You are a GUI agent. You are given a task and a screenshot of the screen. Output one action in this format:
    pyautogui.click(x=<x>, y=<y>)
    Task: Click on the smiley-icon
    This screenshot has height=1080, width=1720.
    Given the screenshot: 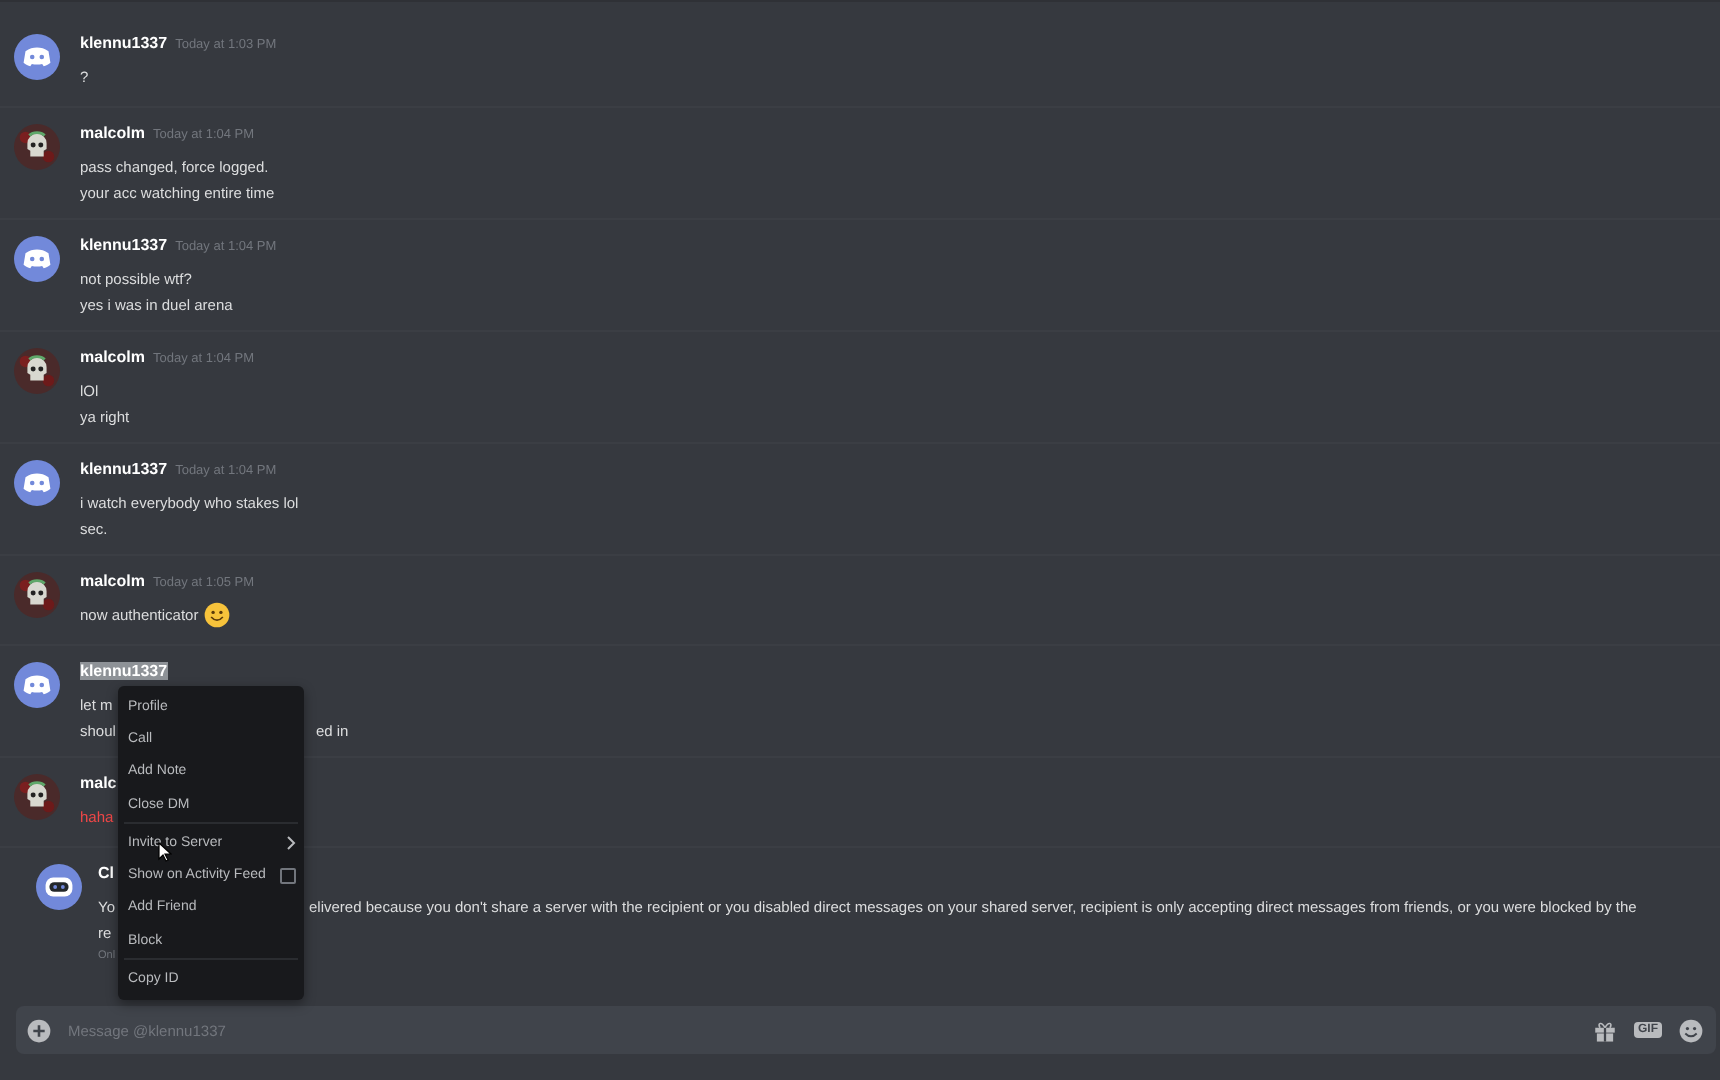 What is the action you would take?
    pyautogui.click(x=1691, y=1030)
    